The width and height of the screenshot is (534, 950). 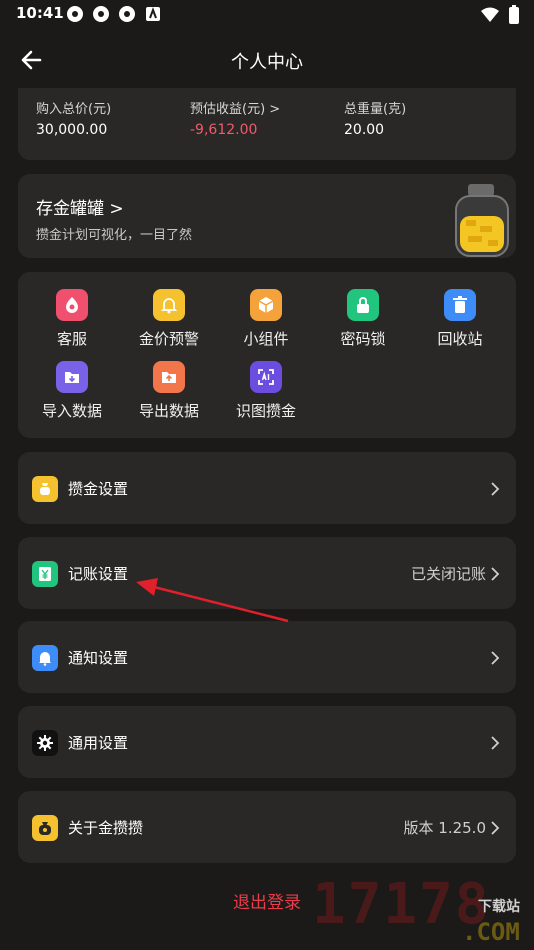 What do you see at coordinates (45, 743) in the screenshot?
I see `gear-icon` at bounding box center [45, 743].